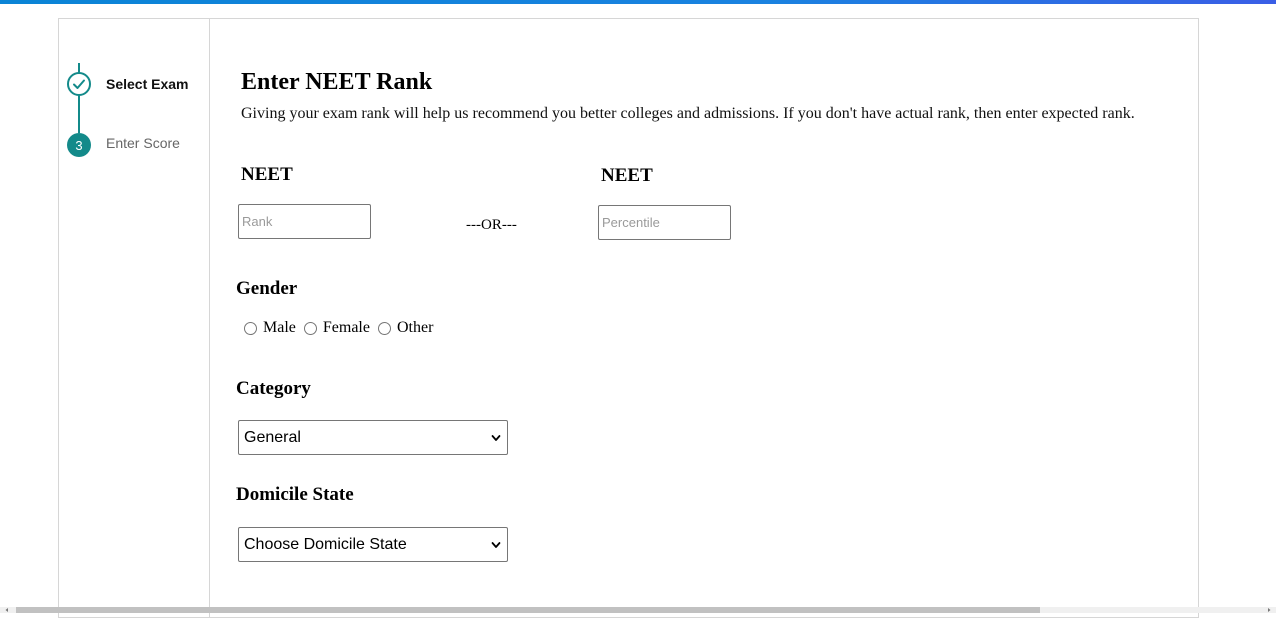  Describe the element at coordinates (143, 143) in the screenshot. I see `step-enter-score: Enter Score` at that location.